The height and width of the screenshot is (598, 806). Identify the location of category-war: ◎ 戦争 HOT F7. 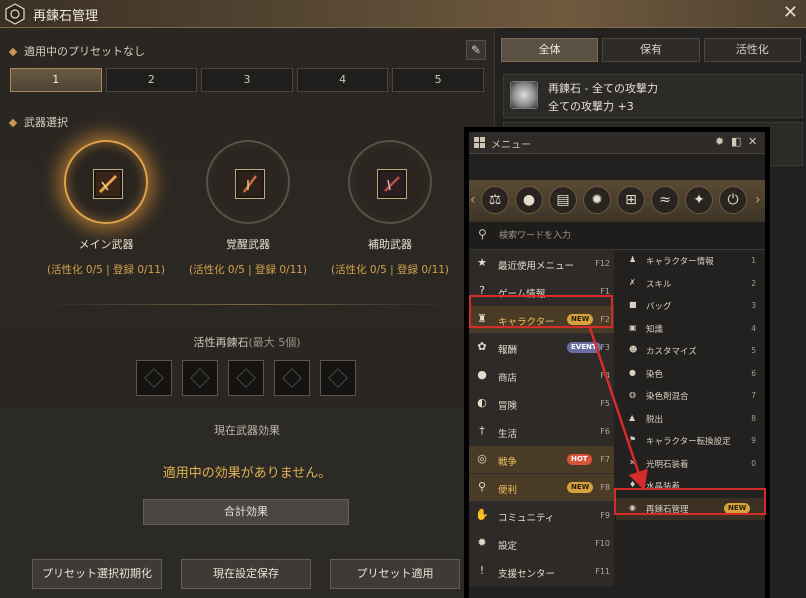
(541, 460).